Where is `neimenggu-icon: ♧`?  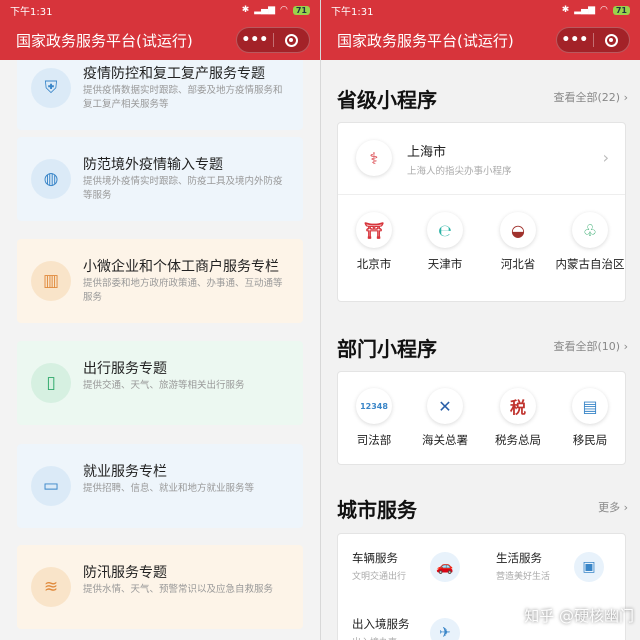 neimenggu-icon: ♧ is located at coordinates (590, 230).